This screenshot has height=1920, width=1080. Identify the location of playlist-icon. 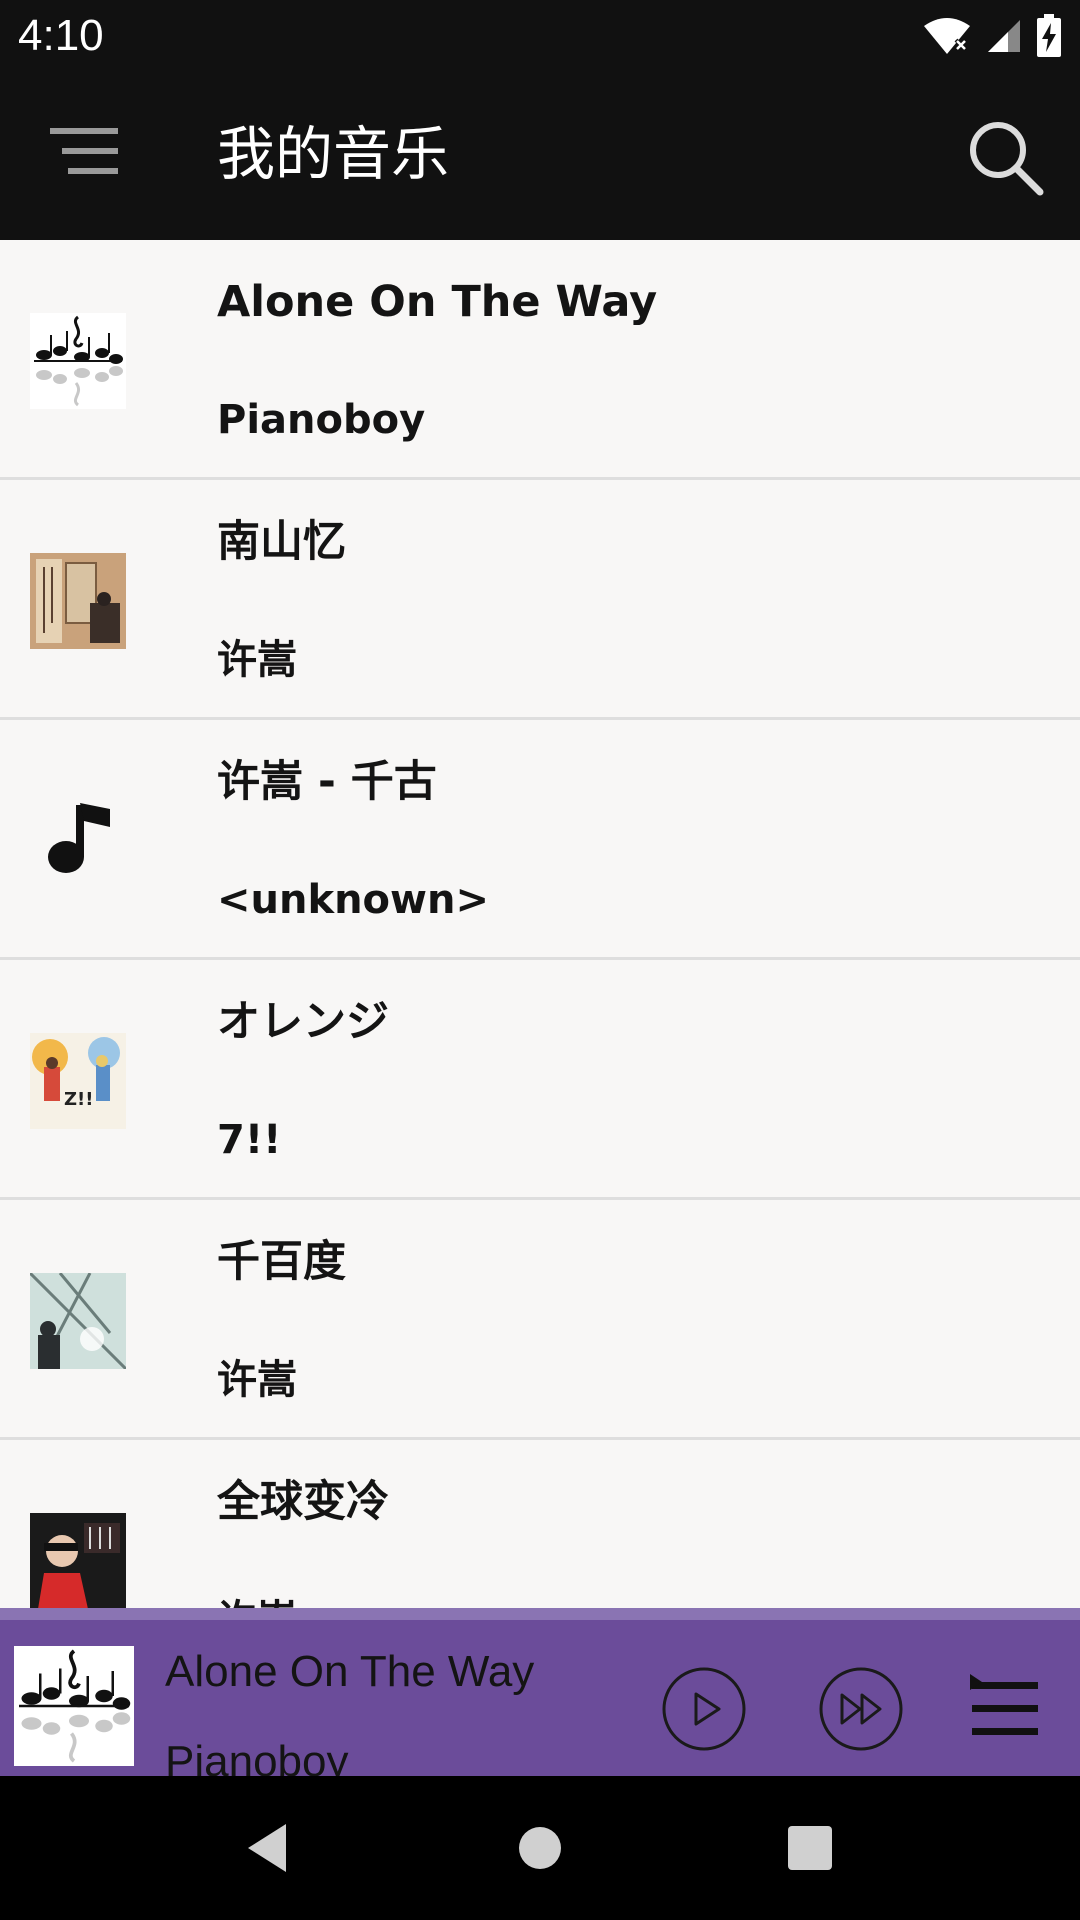
(1004, 1704).